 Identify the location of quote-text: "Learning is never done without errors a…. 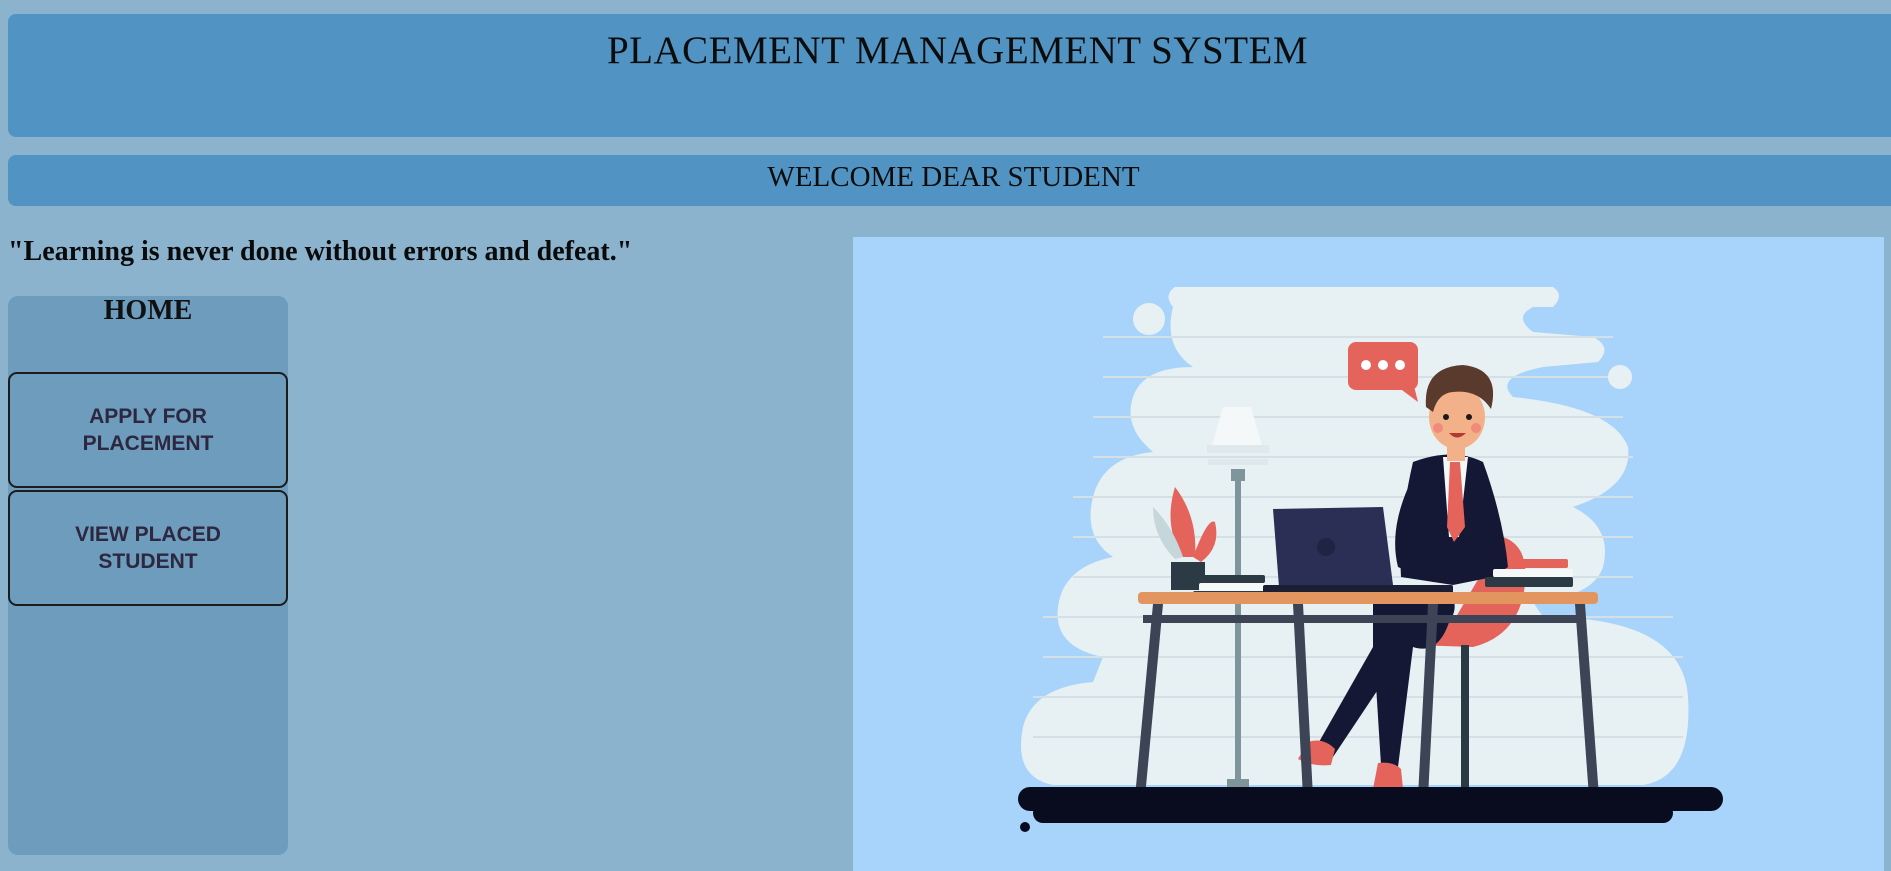
(320, 251).